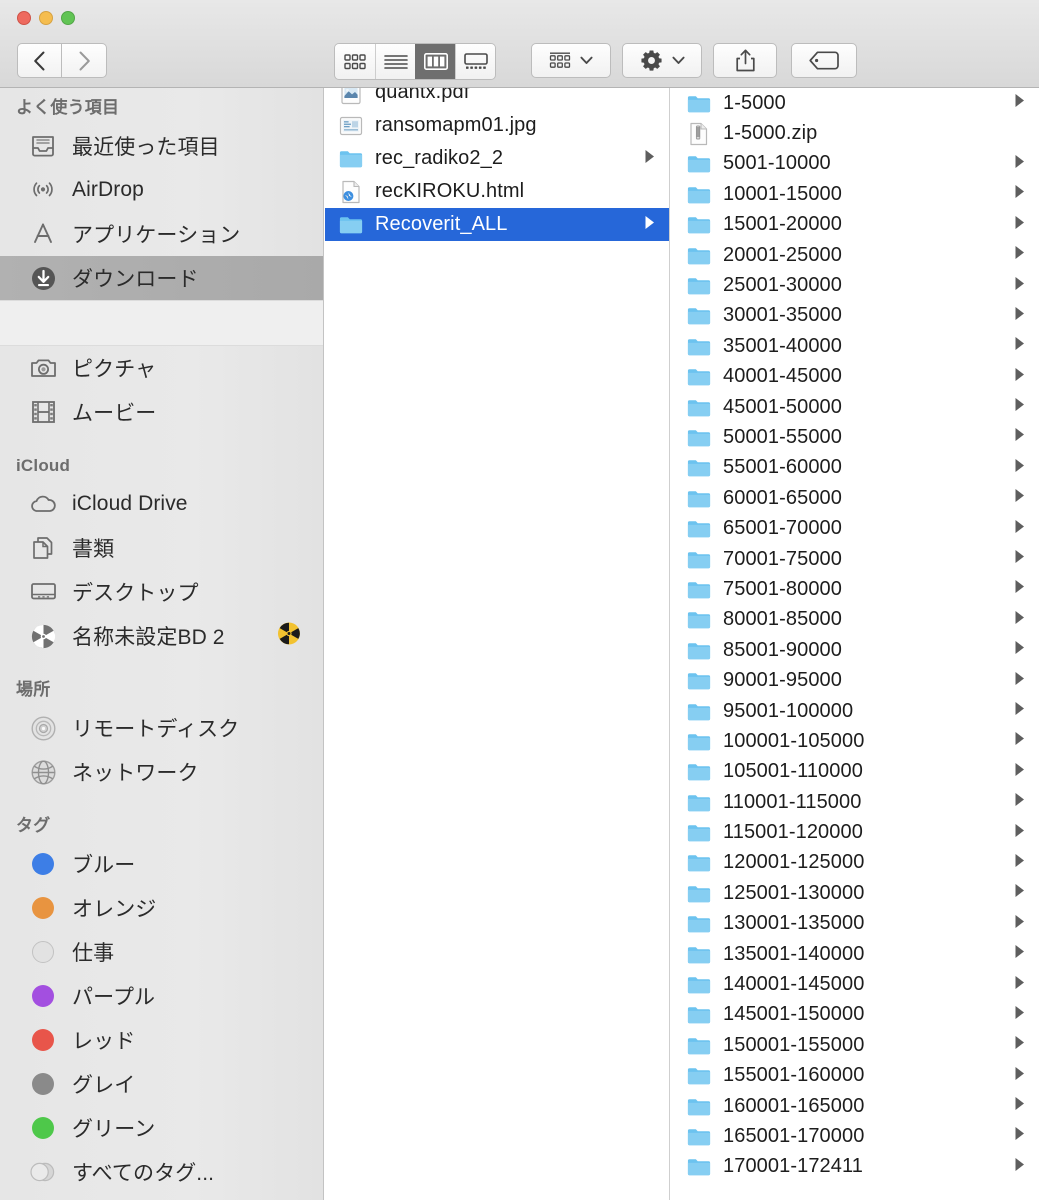 The image size is (1039, 1200). What do you see at coordinates (855, 984) in the screenshot?
I see `list-item: 140001-145000` at bounding box center [855, 984].